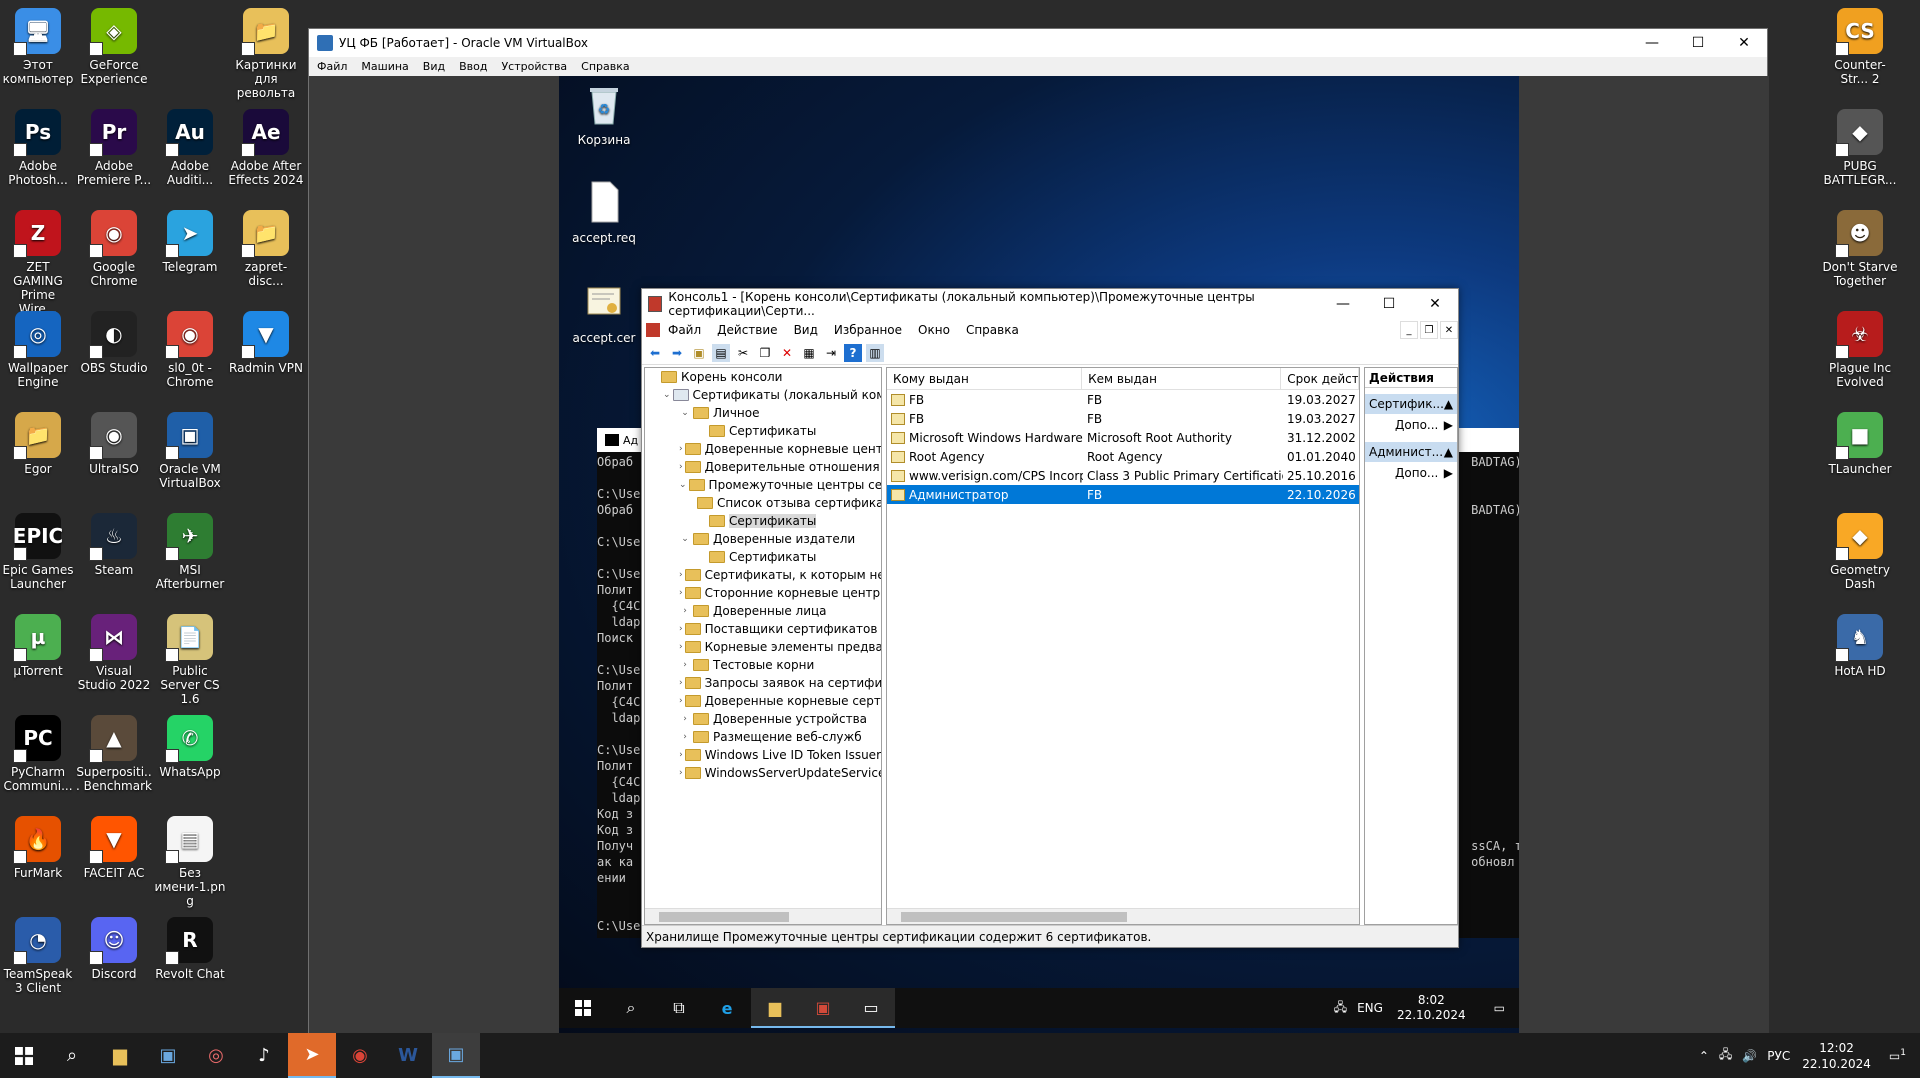 Image resolution: width=1920 pixels, height=1078 pixels. I want to click on tray-language: РУС, so click(1778, 1056).